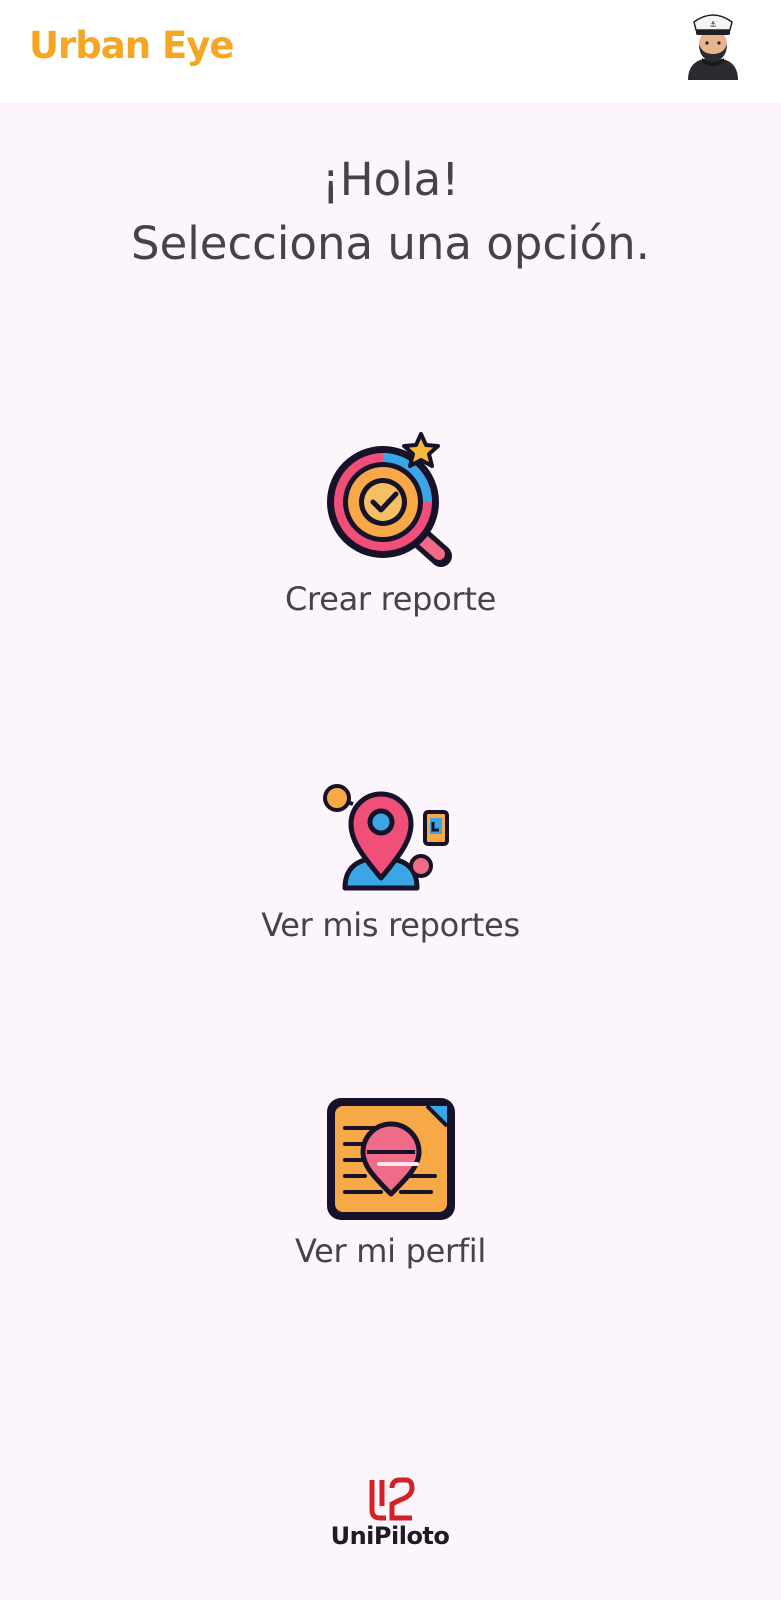 This screenshot has width=781, height=1600. Describe the element at coordinates (390, 179) in the screenshot. I see `greeting-title: ¡Hola!` at that location.